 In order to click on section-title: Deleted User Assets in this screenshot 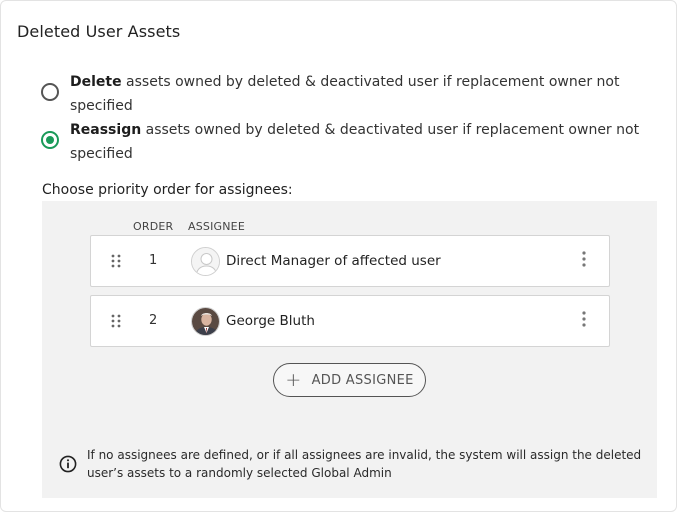, I will do `click(99, 31)`.